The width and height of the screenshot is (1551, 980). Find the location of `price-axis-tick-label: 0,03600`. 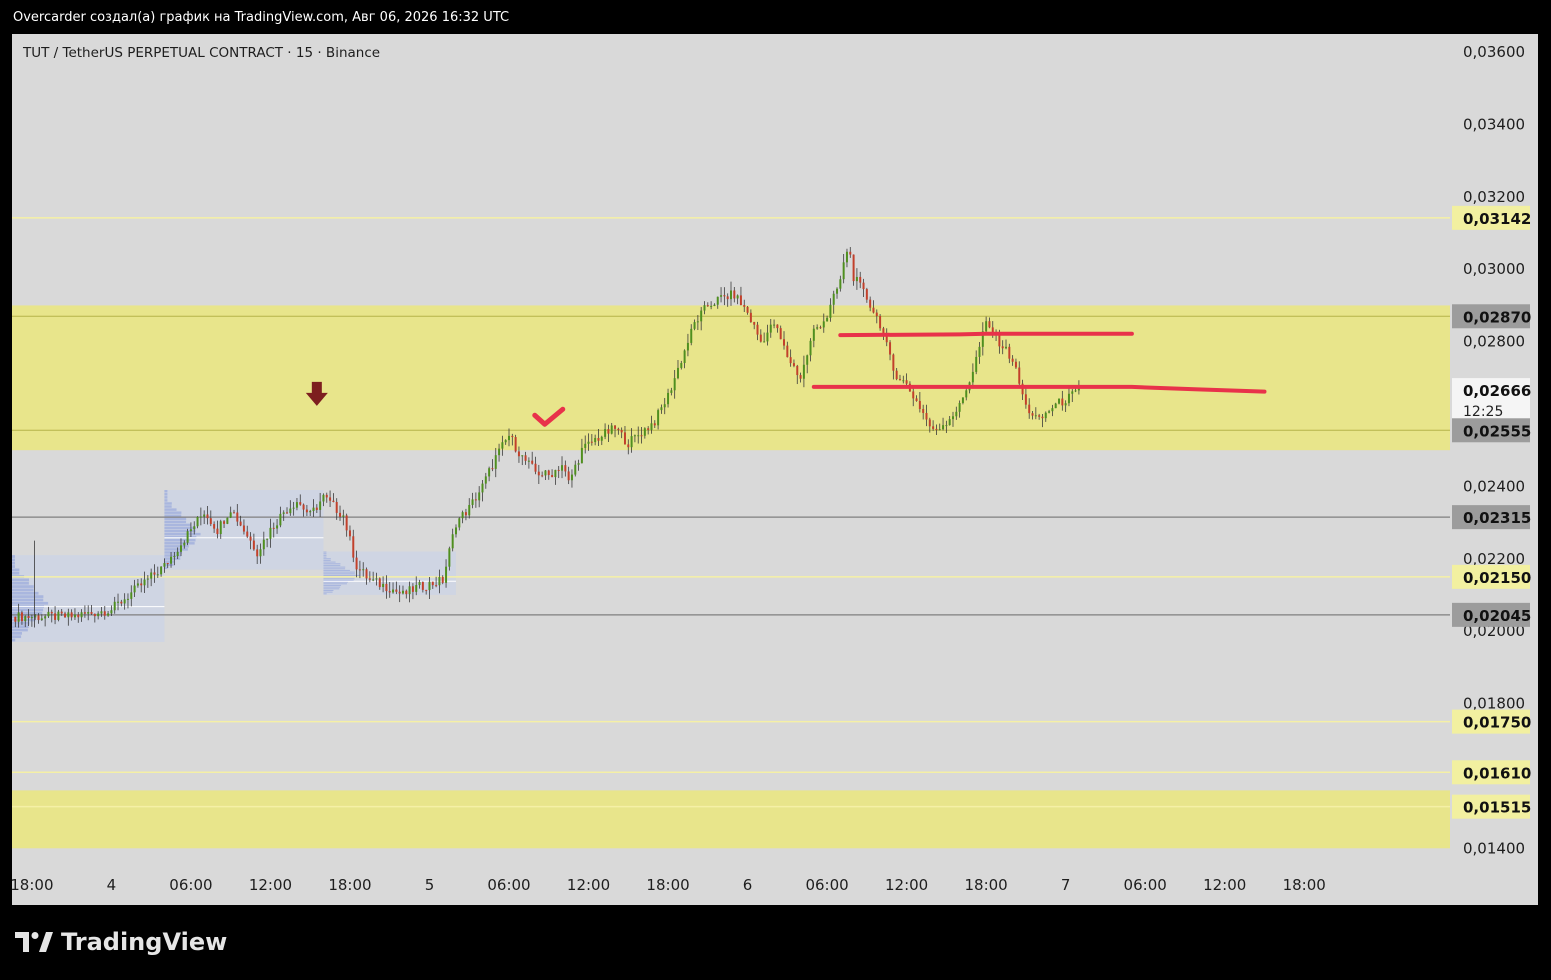

price-axis-tick-label: 0,03600 is located at coordinates (1494, 52).